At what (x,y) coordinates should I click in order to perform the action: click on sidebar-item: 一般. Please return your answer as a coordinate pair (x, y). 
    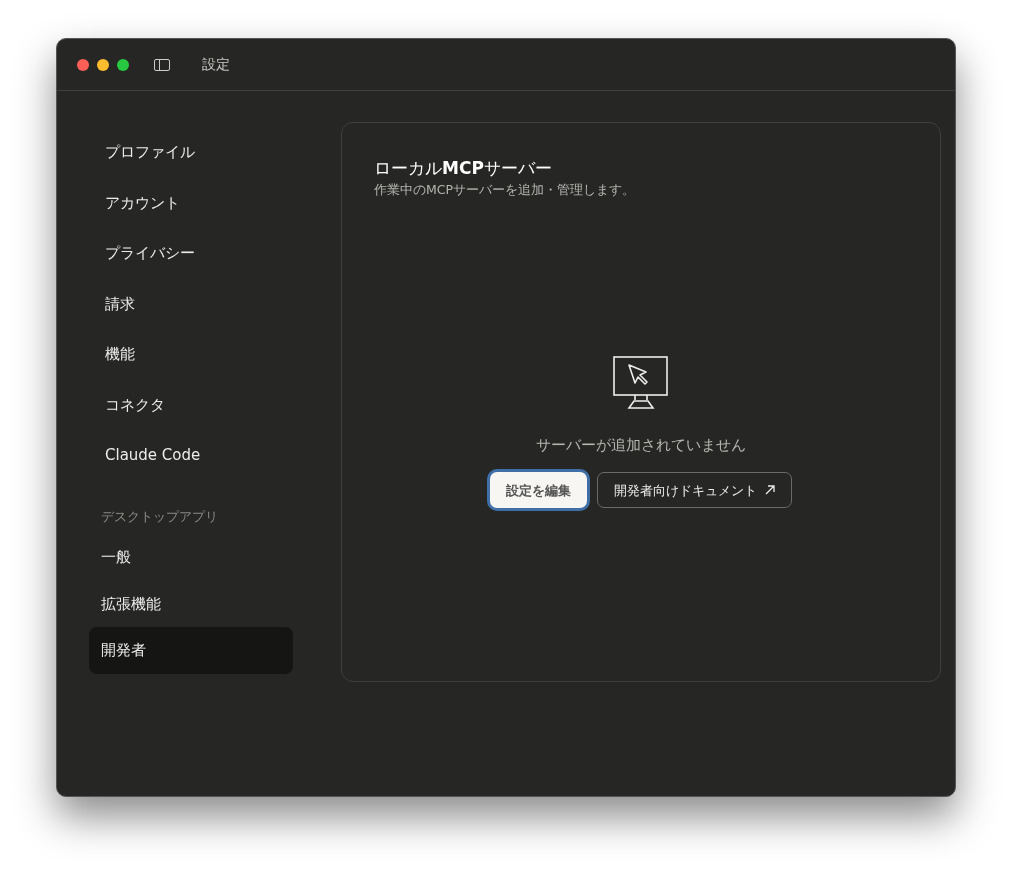
    Looking at the image, I should click on (191, 557).